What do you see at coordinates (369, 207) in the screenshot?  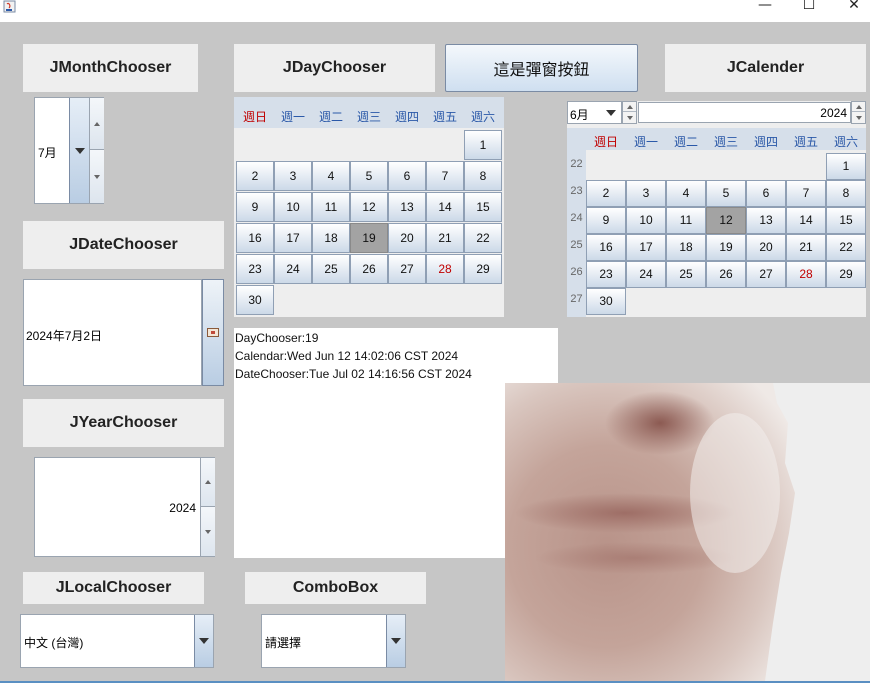 I see `day-button: 12` at bounding box center [369, 207].